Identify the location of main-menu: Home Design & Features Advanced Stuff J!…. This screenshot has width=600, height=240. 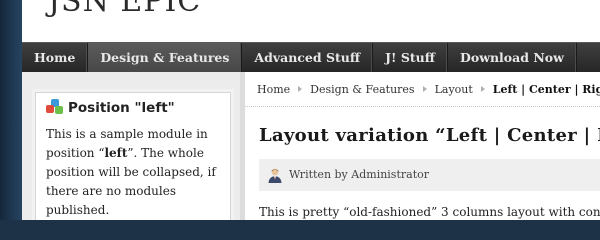
(311, 57).